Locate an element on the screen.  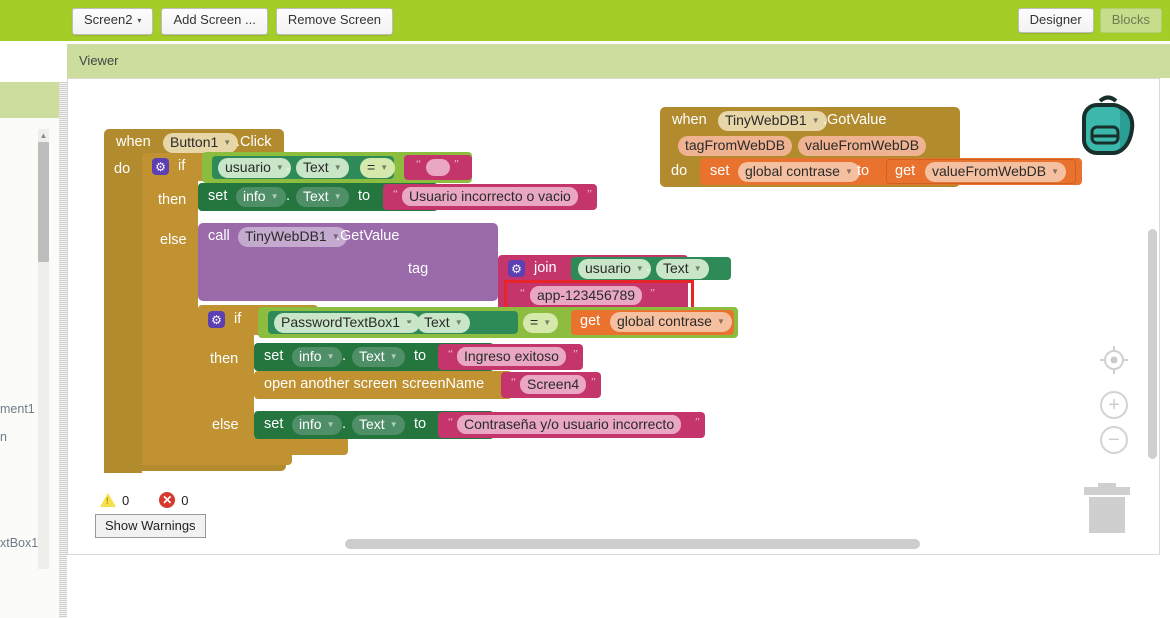
open-quote-icon-1: “ is located at coordinates (395, 194).